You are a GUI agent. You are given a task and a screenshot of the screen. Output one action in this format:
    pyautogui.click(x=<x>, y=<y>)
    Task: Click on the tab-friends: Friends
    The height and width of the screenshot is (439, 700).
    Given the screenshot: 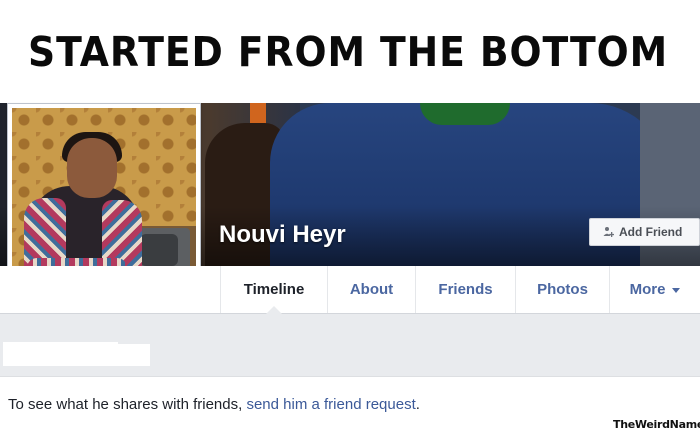 What is the action you would take?
    pyautogui.click(x=465, y=289)
    